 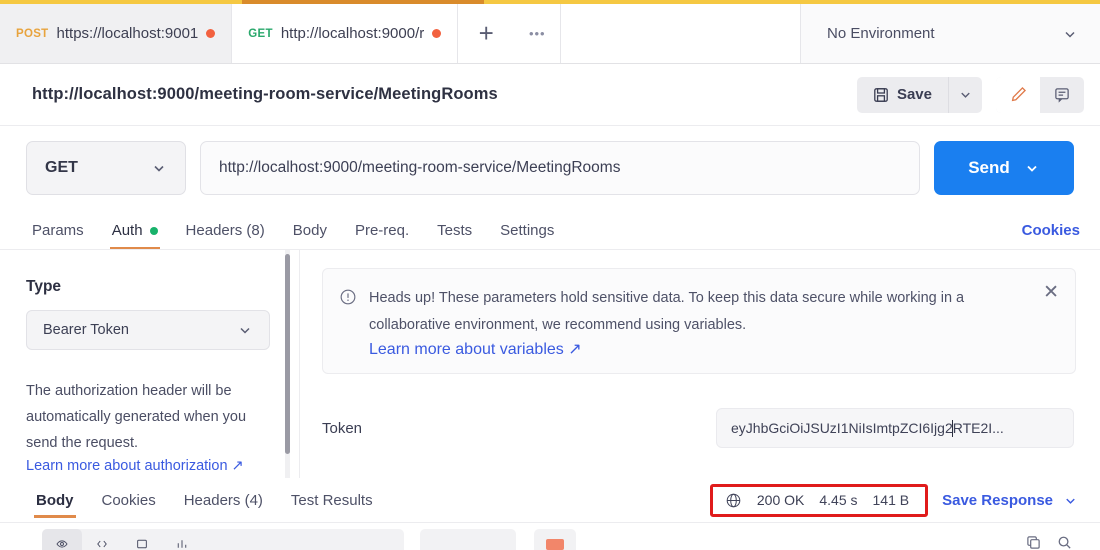 What do you see at coordinates (733, 500) in the screenshot?
I see `globe-icon` at bounding box center [733, 500].